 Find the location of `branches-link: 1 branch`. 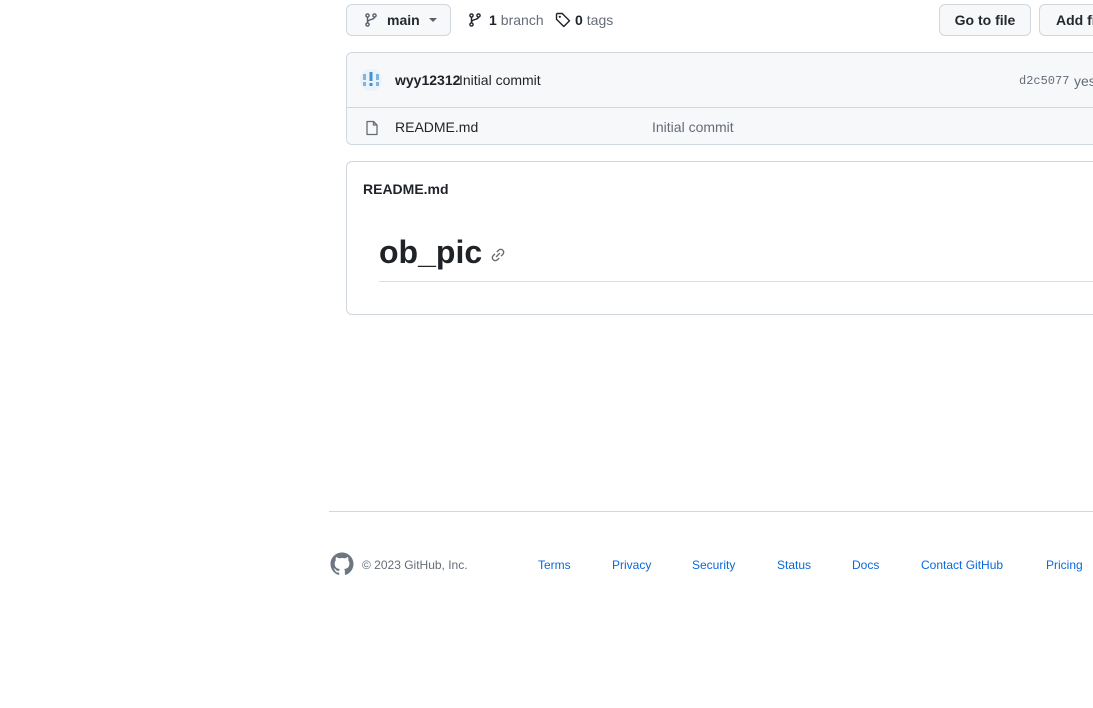

branches-link: 1 branch is located at coordinates (505, 20).